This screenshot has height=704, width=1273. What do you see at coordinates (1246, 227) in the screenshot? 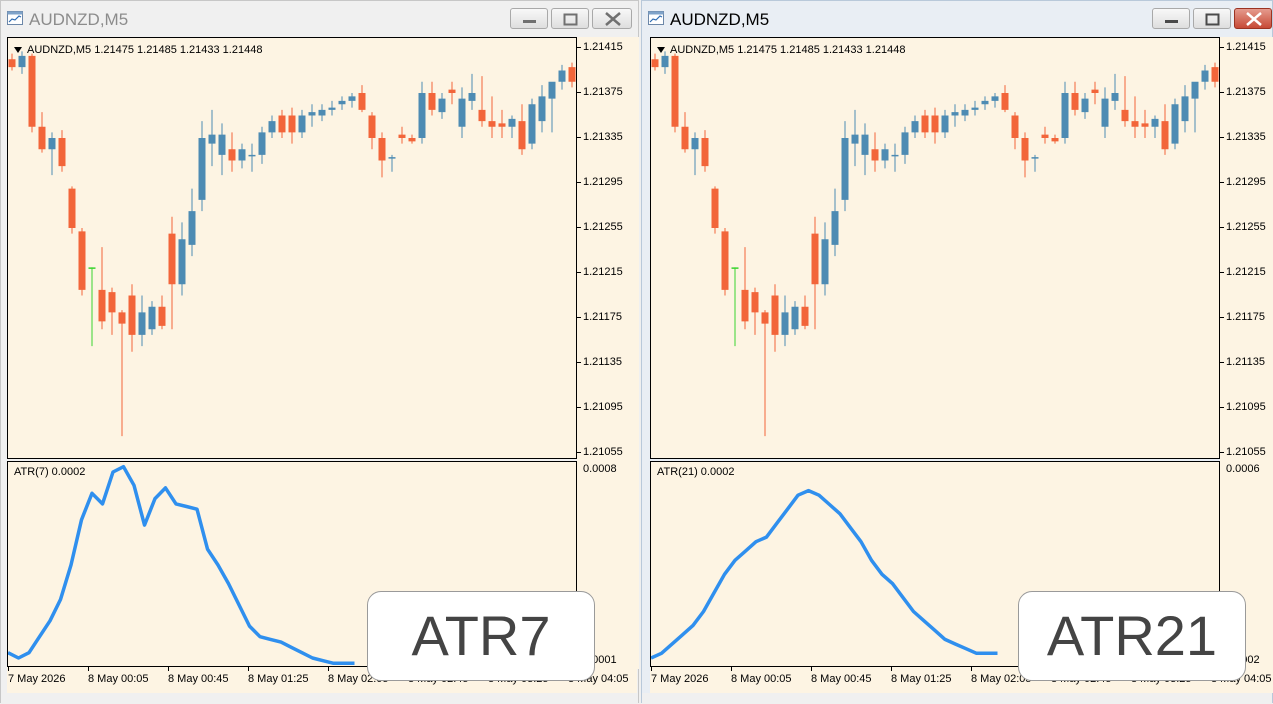
I see `price-axis-label: 1.21255` at bounding box center [1246, 227].